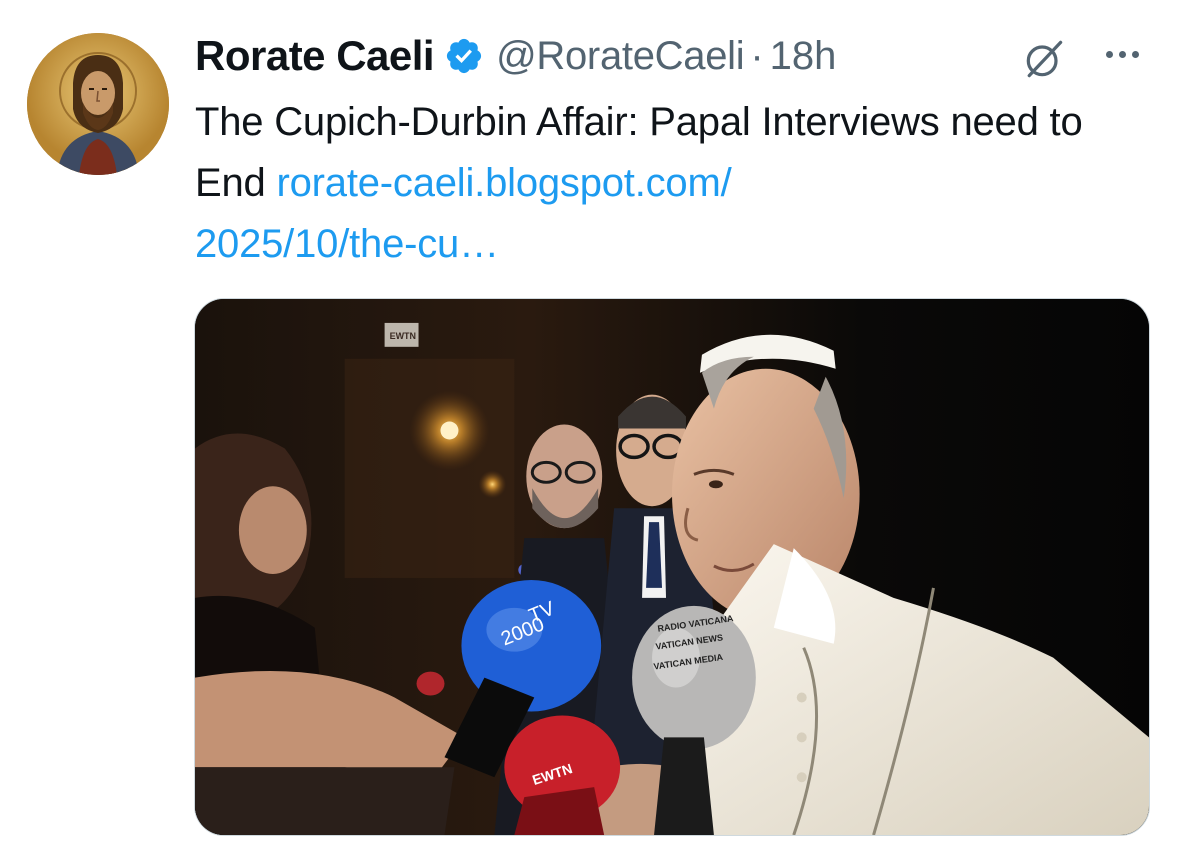 This screenshot has width=1179, height=847. What do you see at coordinates (1044, 59) in the screenshot?
I see `grok-icon` at bounding box center [1044, 59].